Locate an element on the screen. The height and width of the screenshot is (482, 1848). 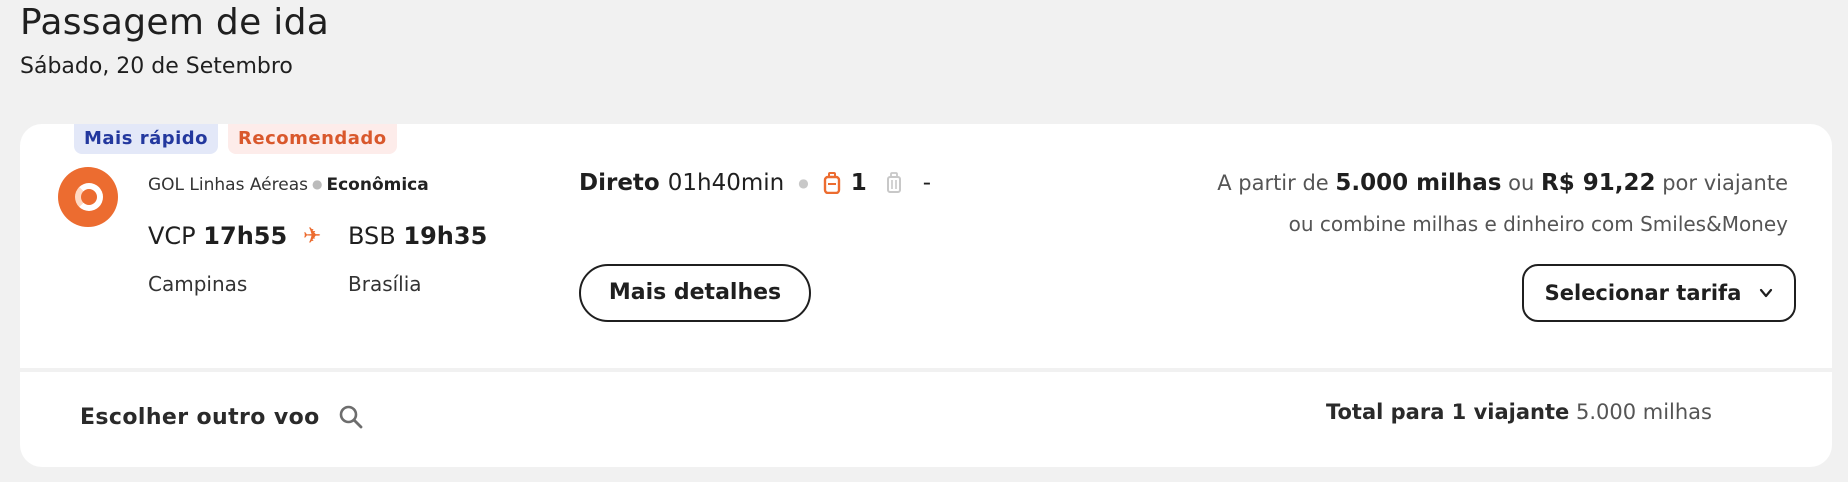
carry-on-bag-icon is located at coordinates (831, 183).